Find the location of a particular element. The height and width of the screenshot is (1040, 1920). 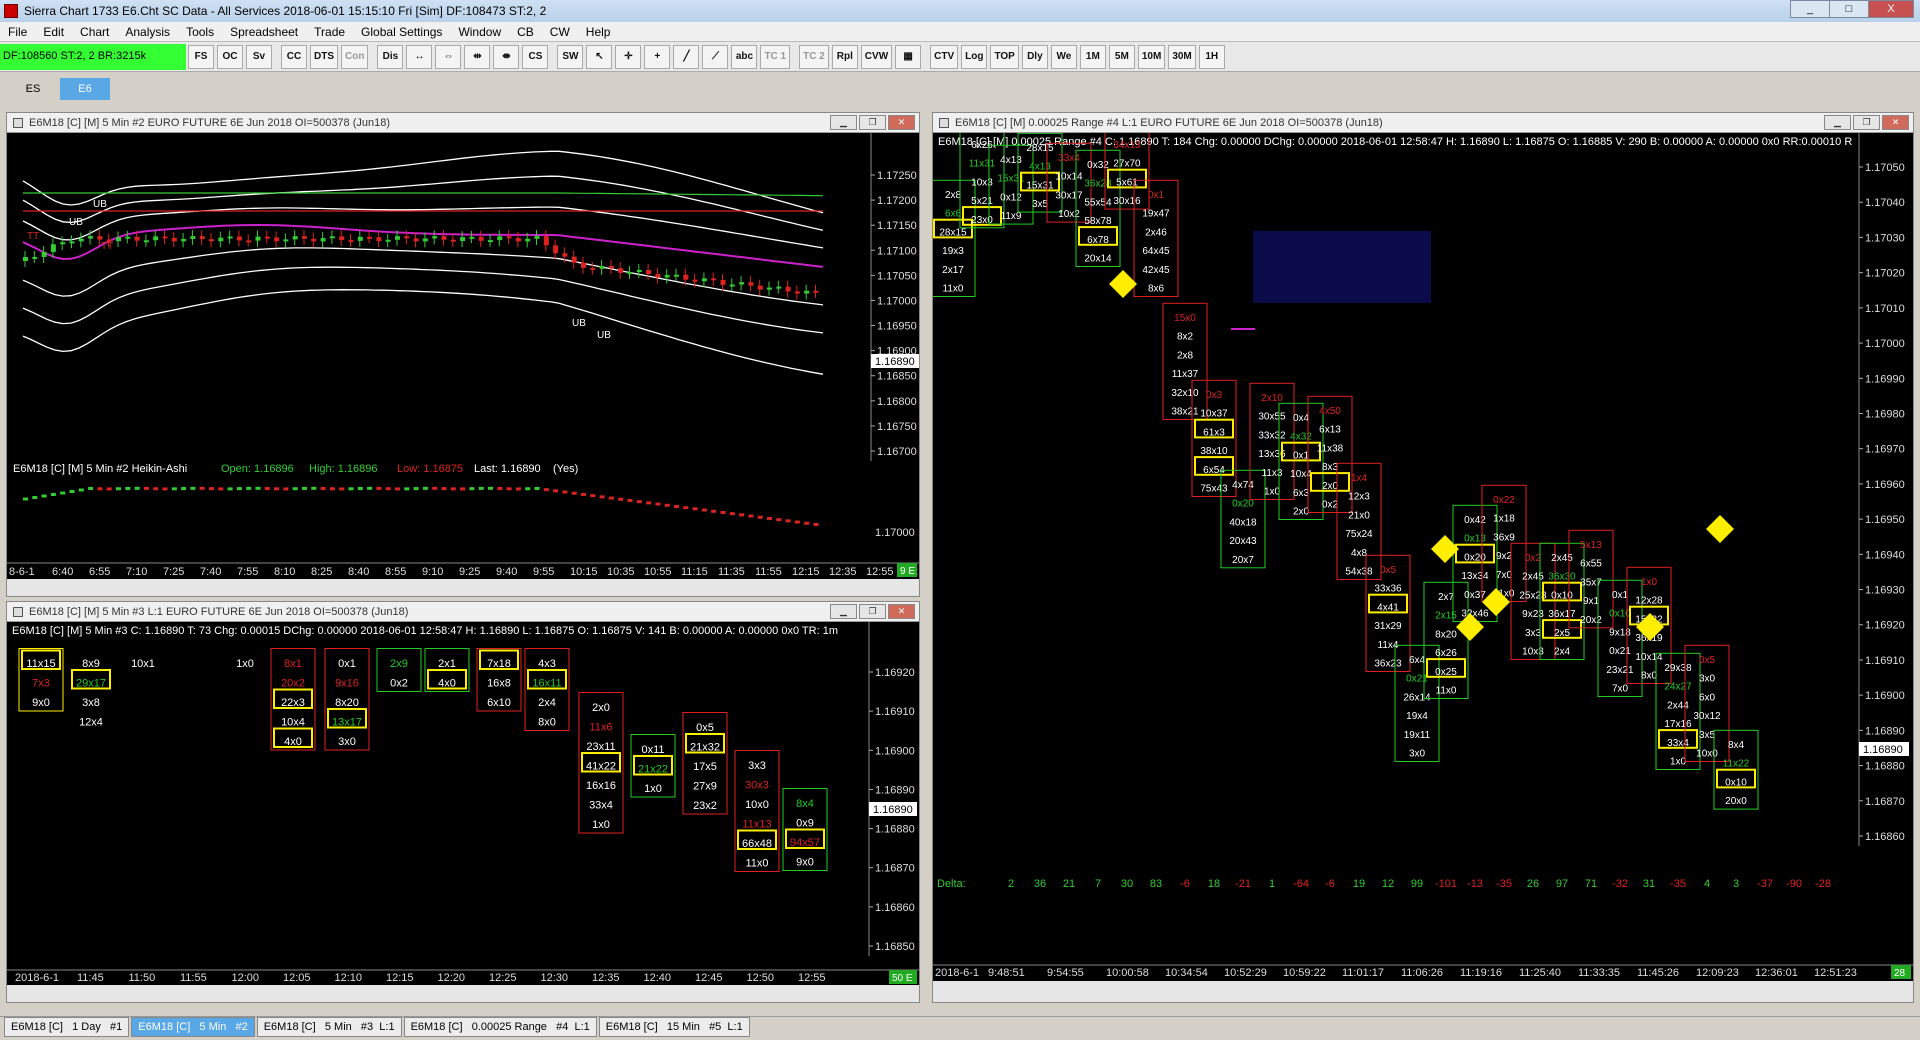

chart-tab: E6M18 [C] 5 Min #3 L:1 is located at coordinates (329, 1027).